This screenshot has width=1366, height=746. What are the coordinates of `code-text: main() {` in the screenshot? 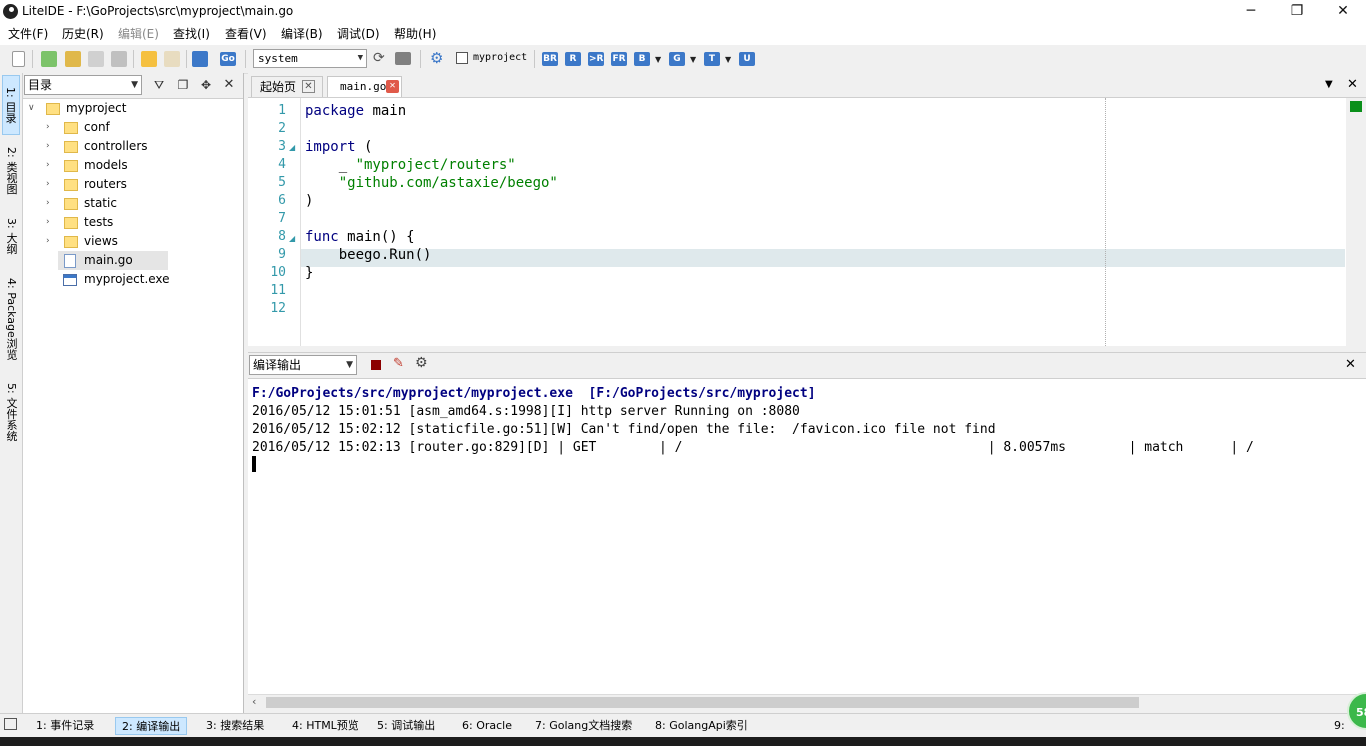 It's located at (376, 237).